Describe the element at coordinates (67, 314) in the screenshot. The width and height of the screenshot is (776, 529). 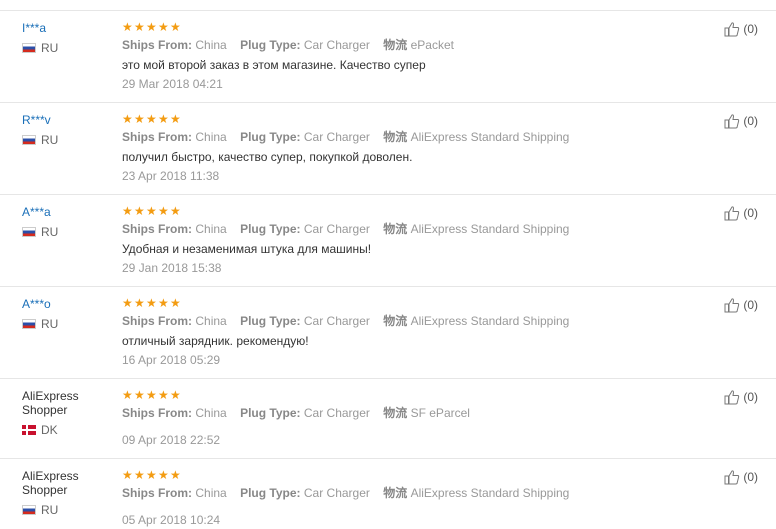
I see `reviewer: A***o RU` at that location.